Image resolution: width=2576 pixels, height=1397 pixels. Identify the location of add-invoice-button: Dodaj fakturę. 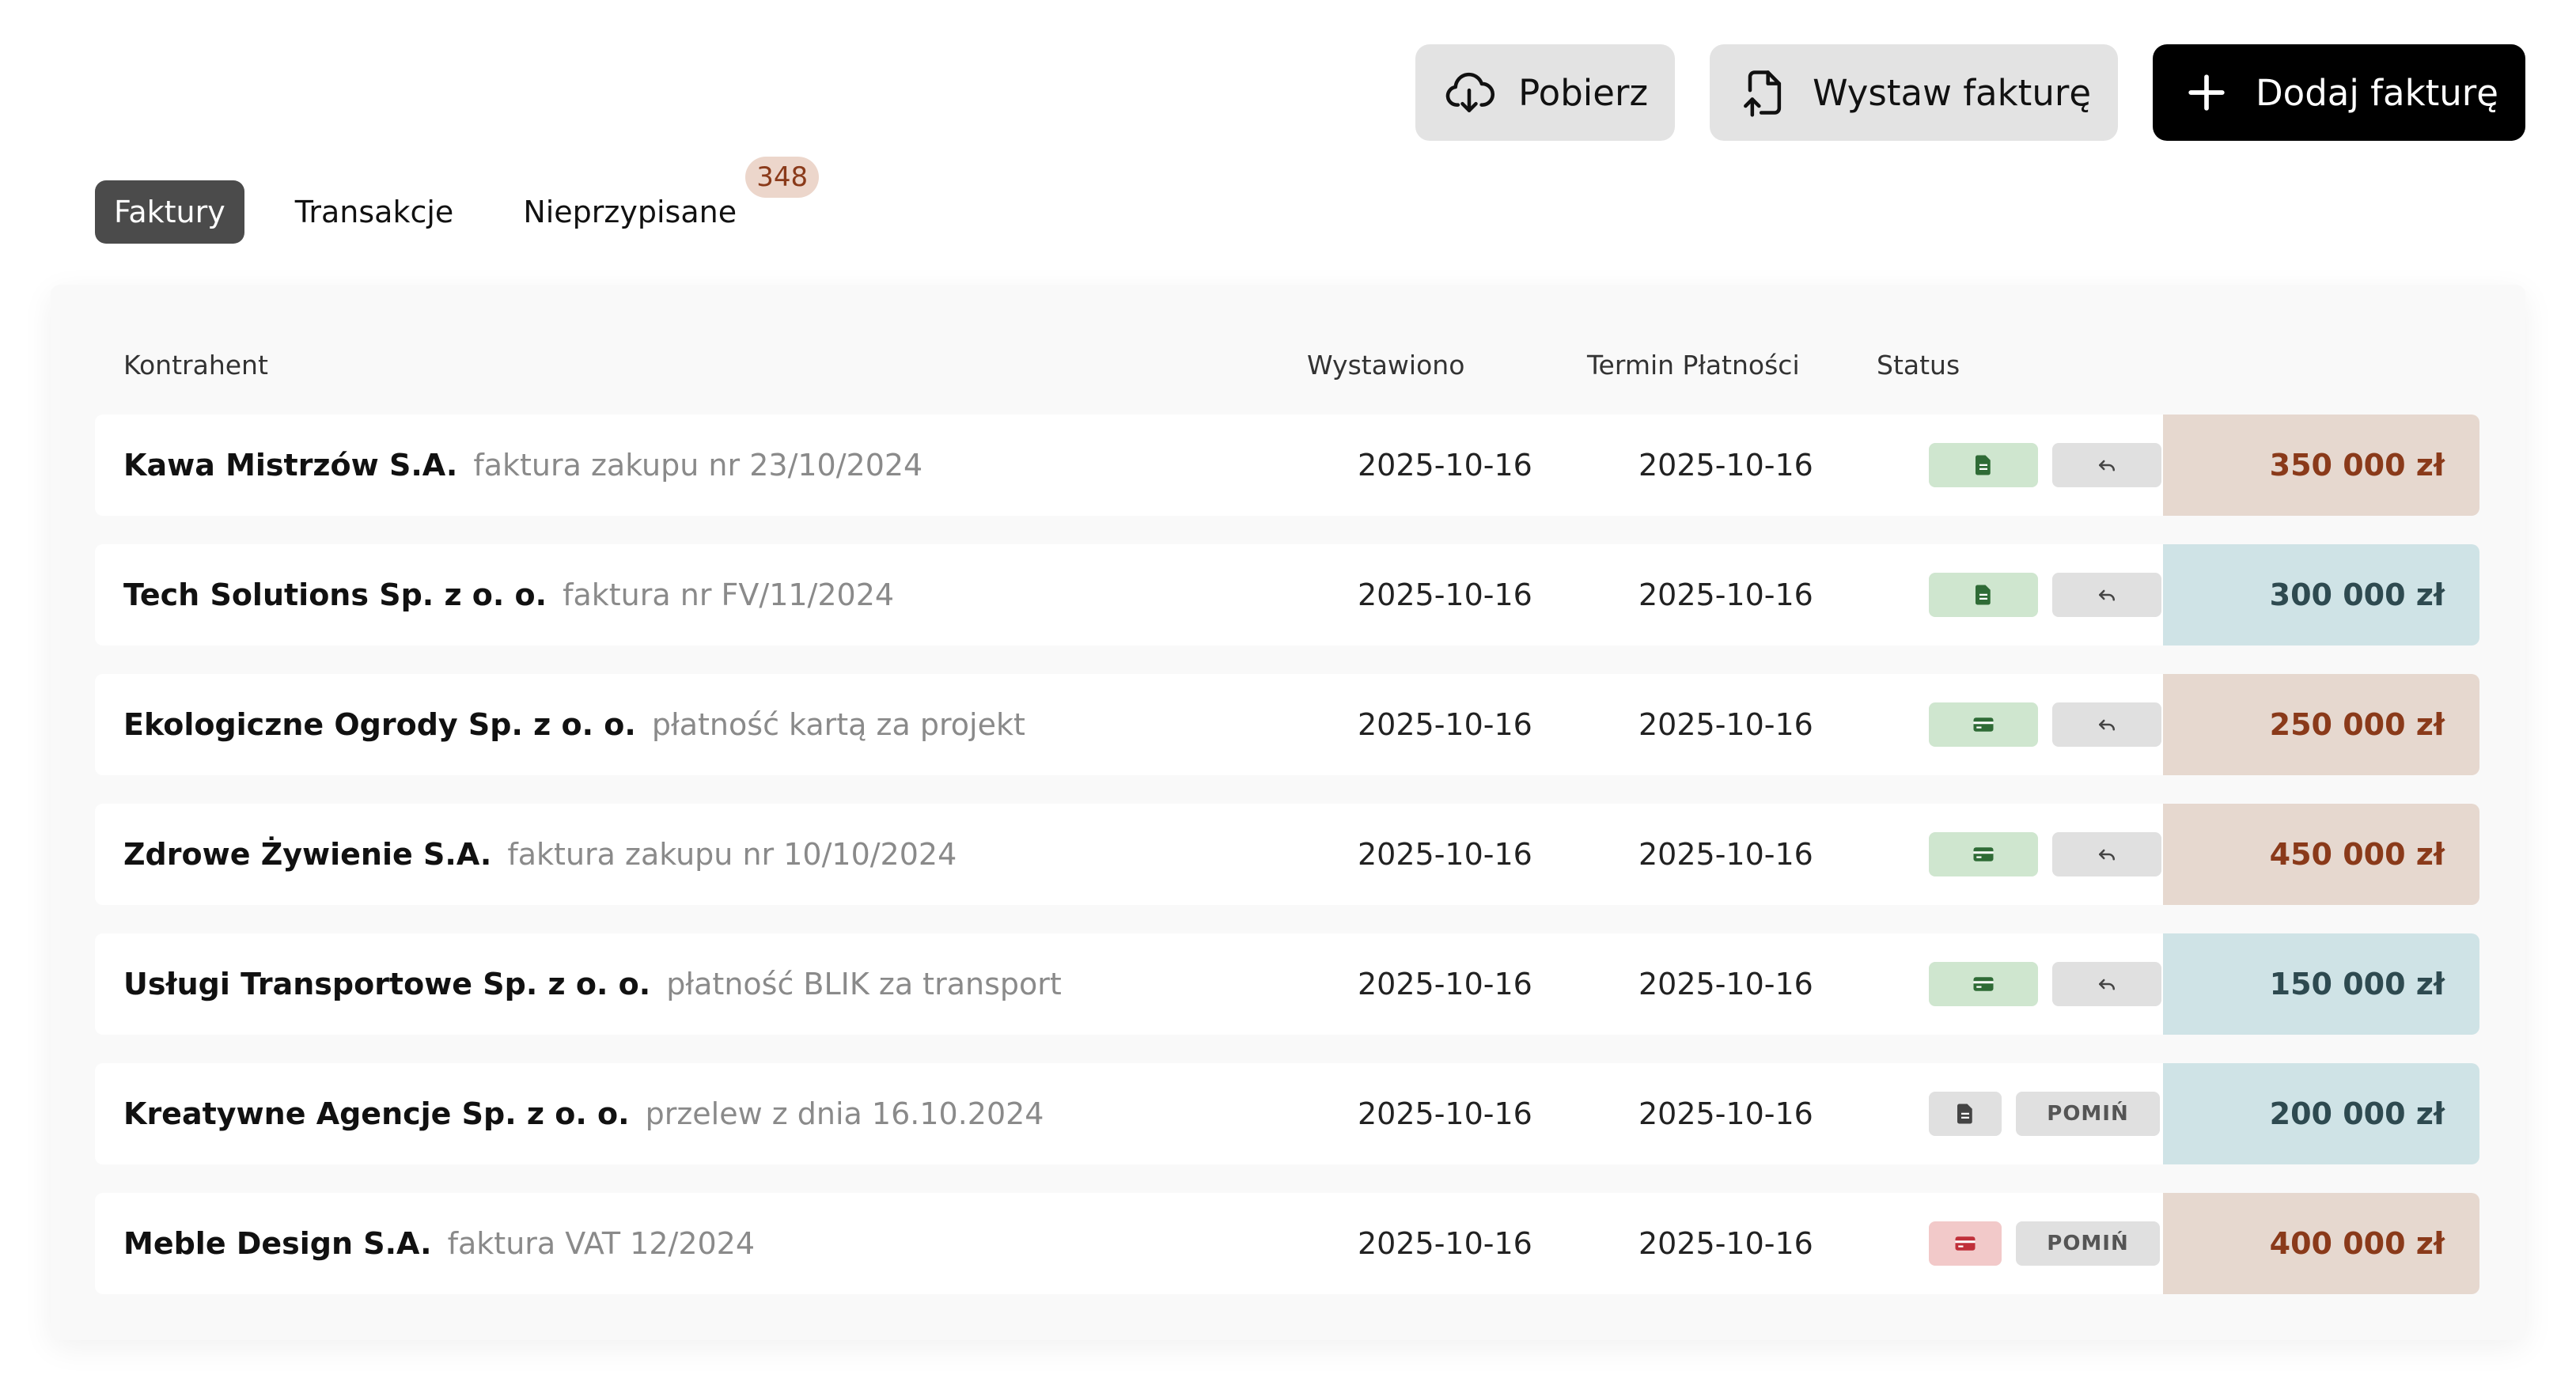
(2339, 92).